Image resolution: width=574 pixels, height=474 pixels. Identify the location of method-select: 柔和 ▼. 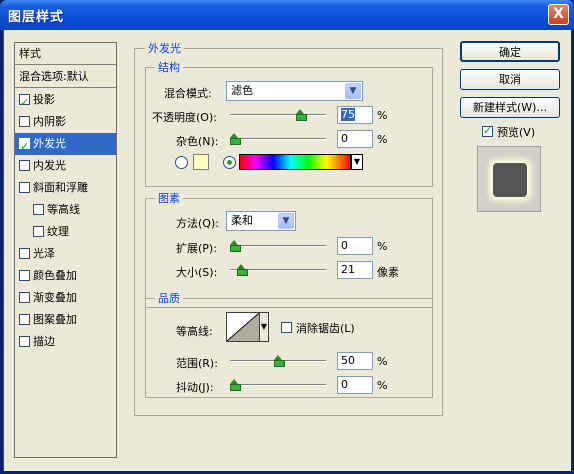
(261, 221).